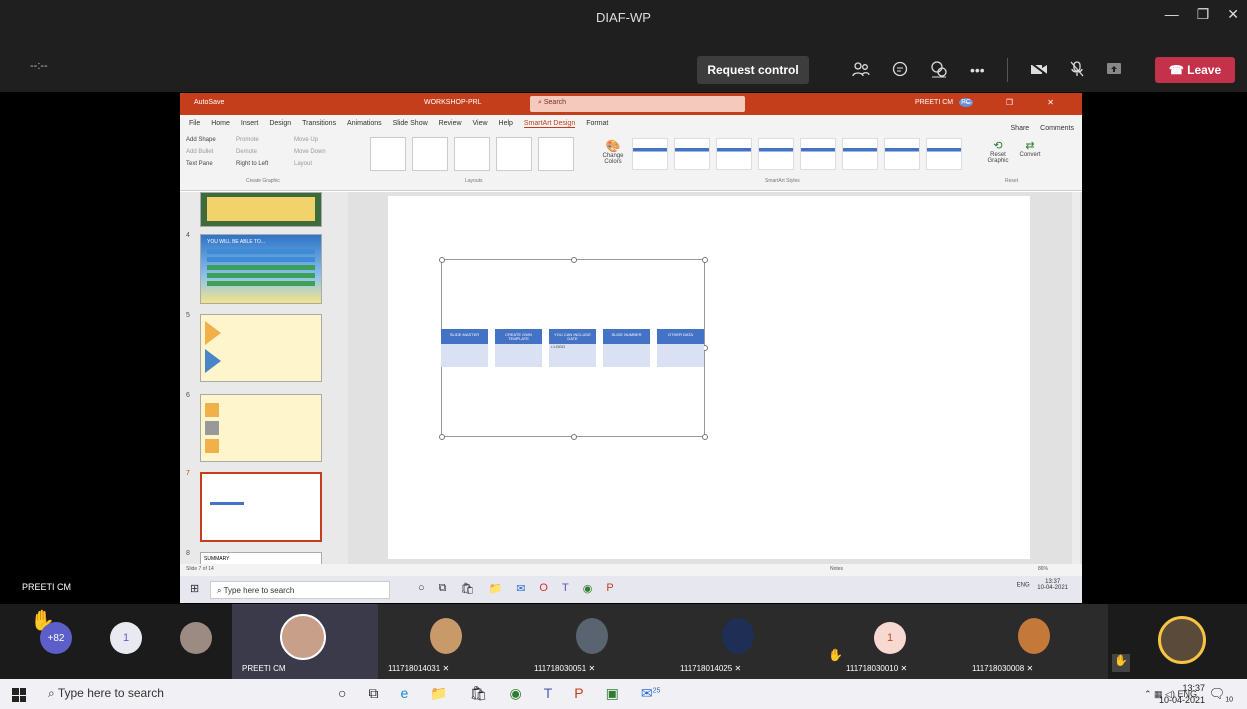  I want to click on notes-button: Notes, so click(836, 569).